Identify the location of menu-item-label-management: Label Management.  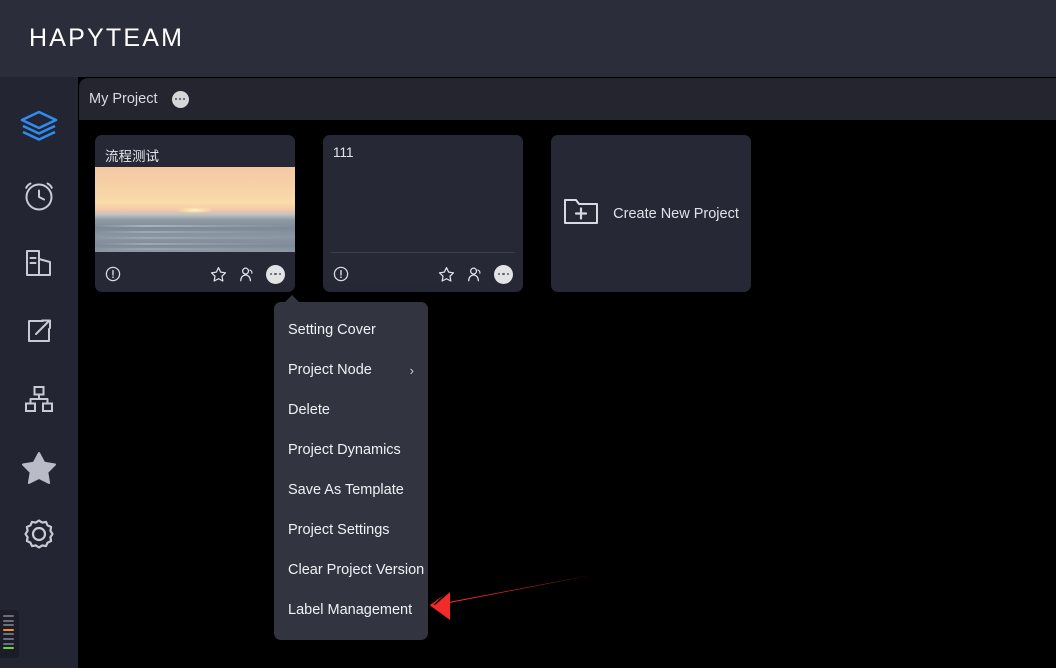
(351, 610).